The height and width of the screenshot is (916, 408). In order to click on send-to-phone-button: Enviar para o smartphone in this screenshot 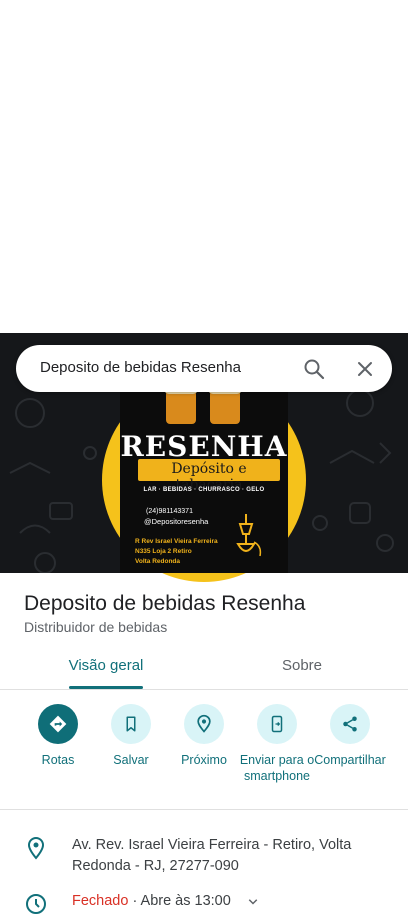, I will do `click(277, 744)`.